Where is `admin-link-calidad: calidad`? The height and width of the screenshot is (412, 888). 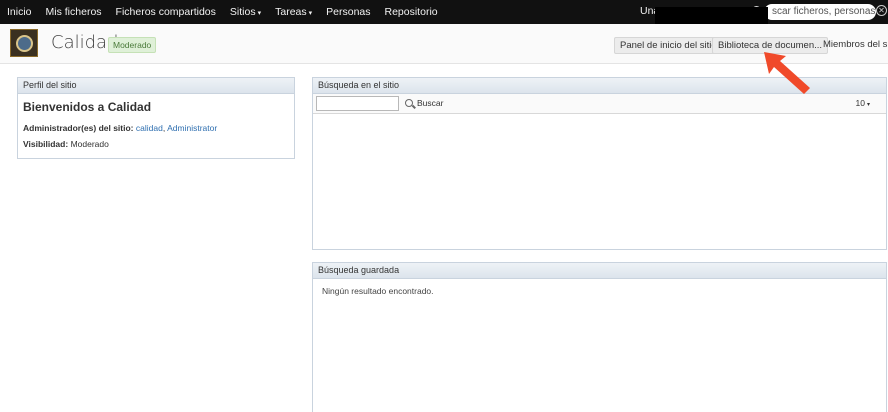
admin-link-calidad: calidad is located at coordinates (149, 128).